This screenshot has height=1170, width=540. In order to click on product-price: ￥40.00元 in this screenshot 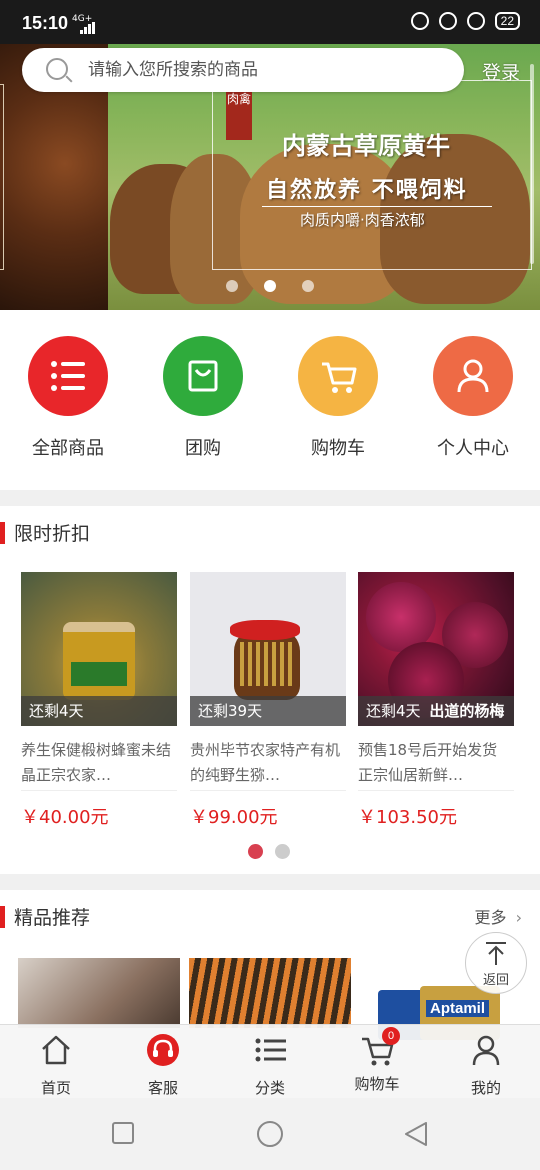, I will do `click(65, 817)`.